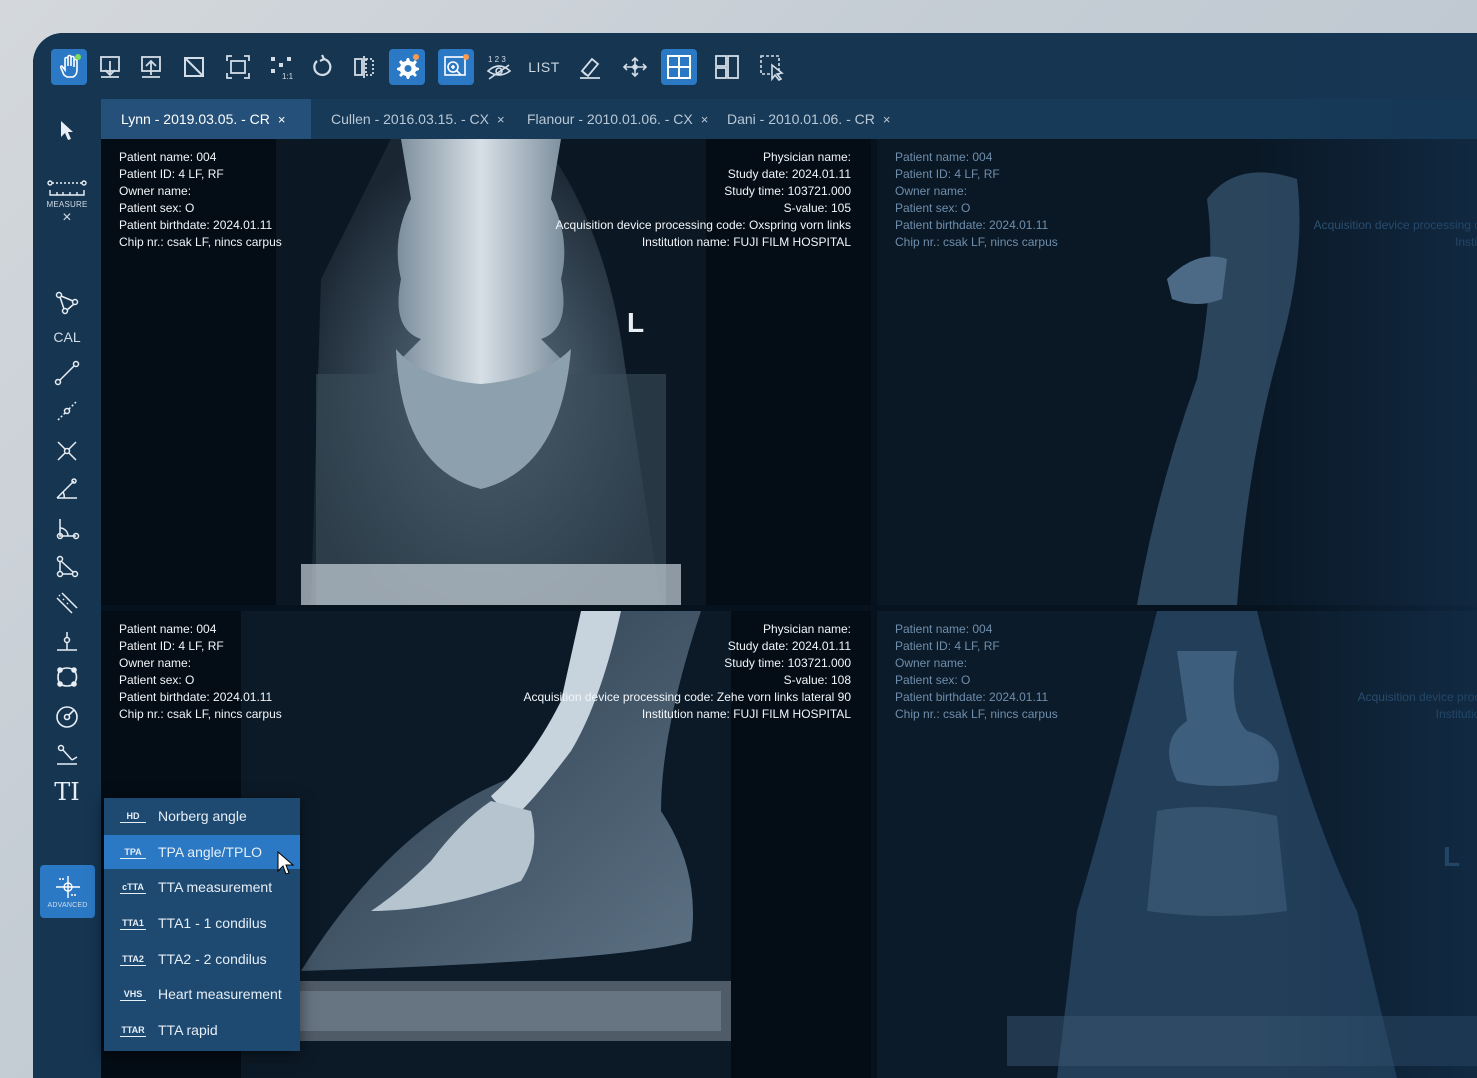 Image resolution: width=1477 pixels, height=1078 pixels. I want to click on advanced-button: ADVANCED, so click(67, 891).